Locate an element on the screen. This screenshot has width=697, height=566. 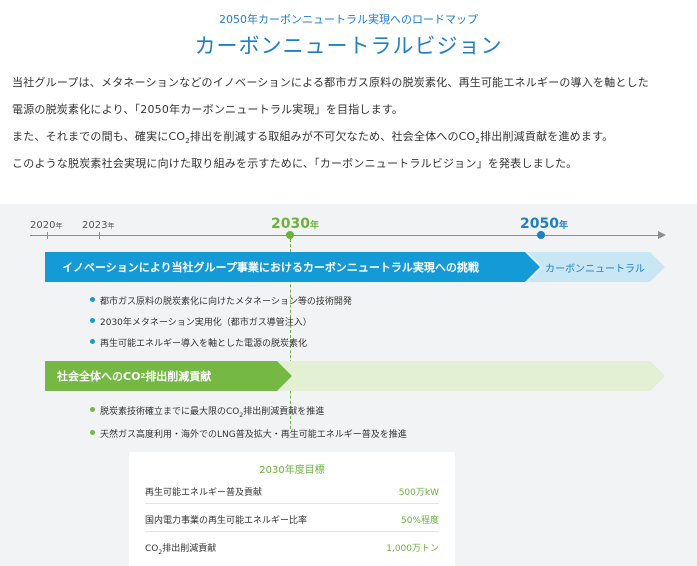
target-label: CO2排出削減貢献 is located at coordinates (181, 550).